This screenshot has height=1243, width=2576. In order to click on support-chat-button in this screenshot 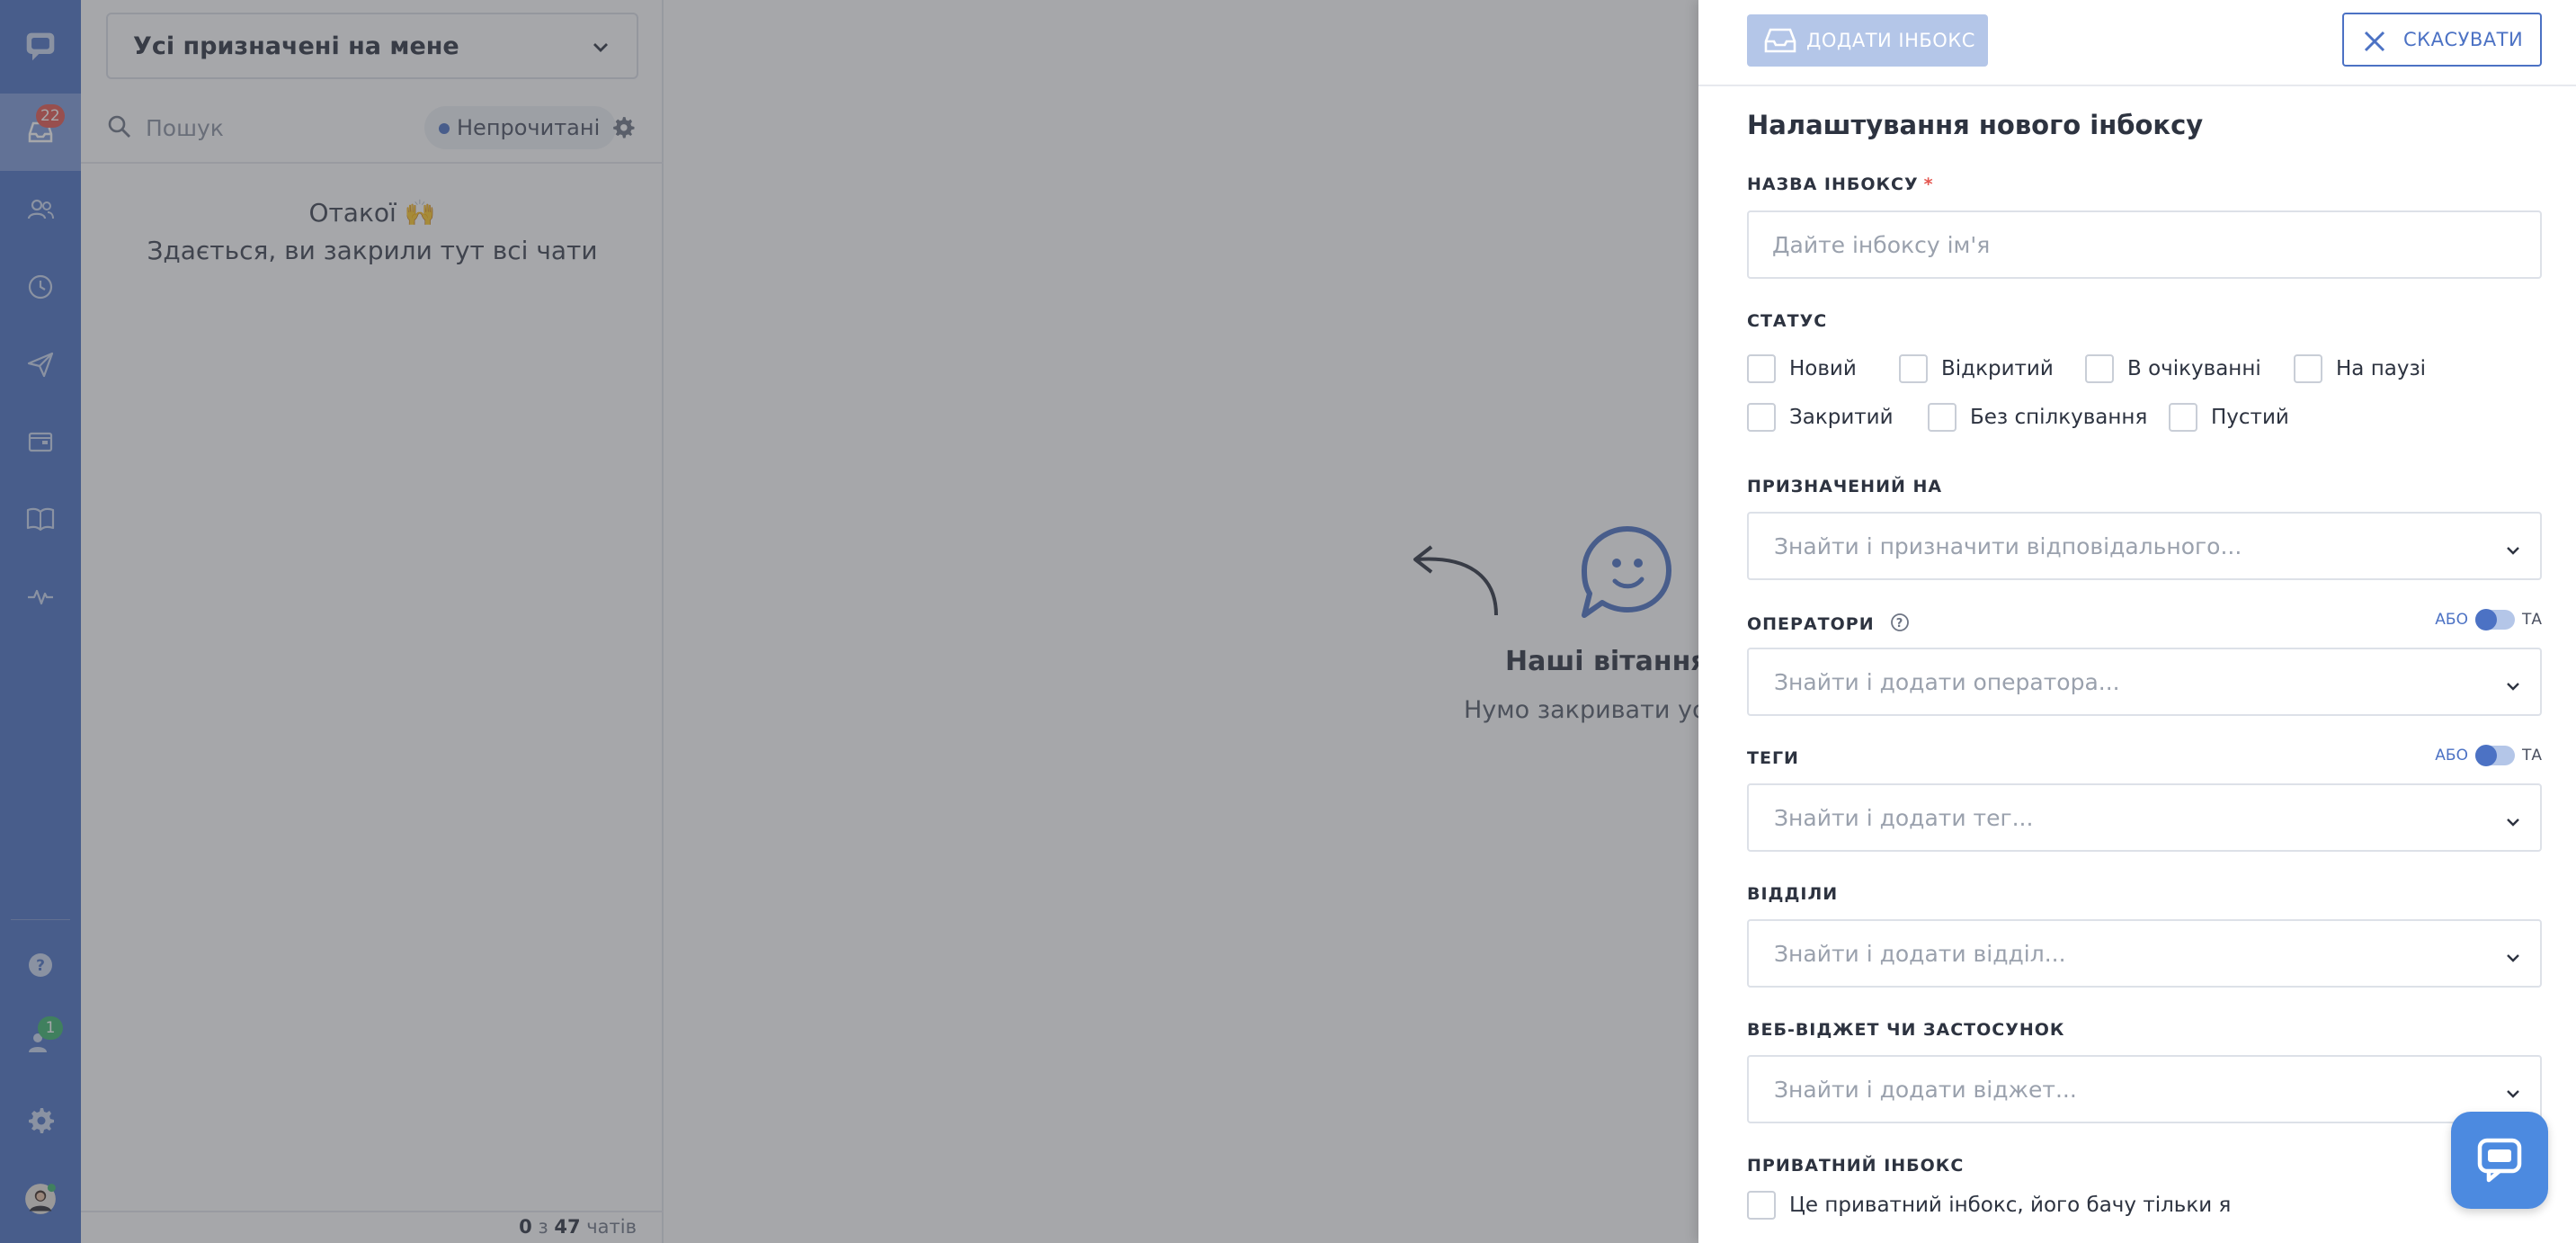, I will do `click(2499, 1160)`.